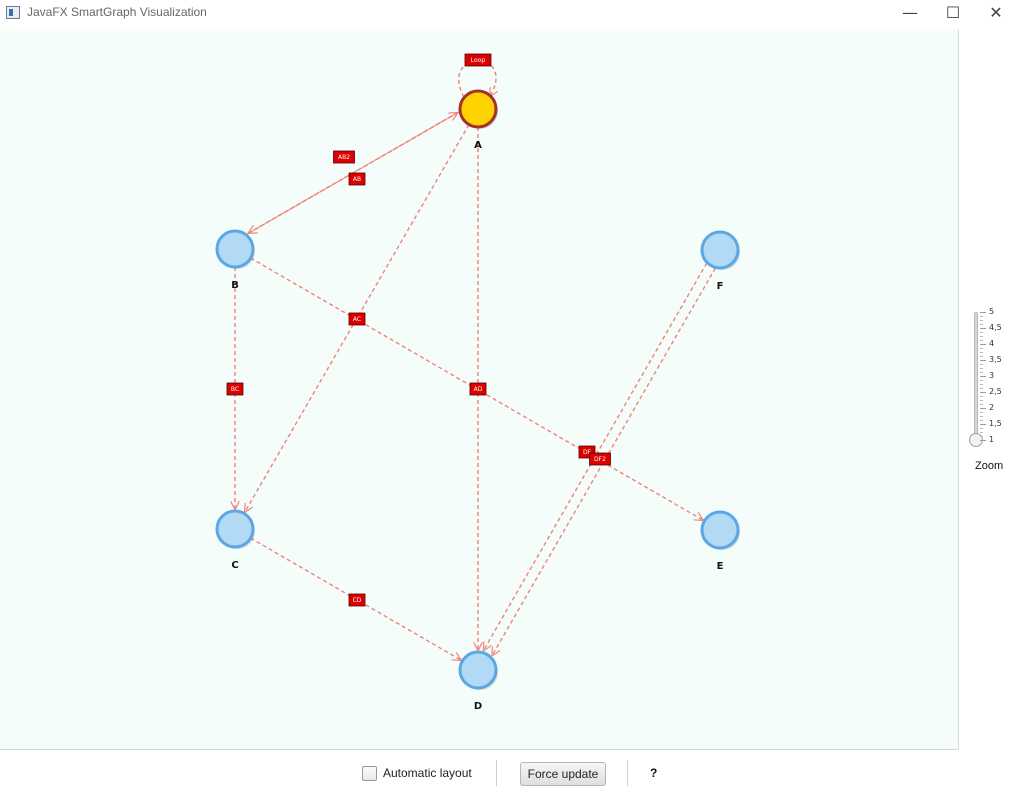 Image resolution: width=1019 pixels, height=795 pixels. What do you see at coordinates (720, 286) in the screenshot?
I see `vertex-label: F` at bounding box center [720, 286].